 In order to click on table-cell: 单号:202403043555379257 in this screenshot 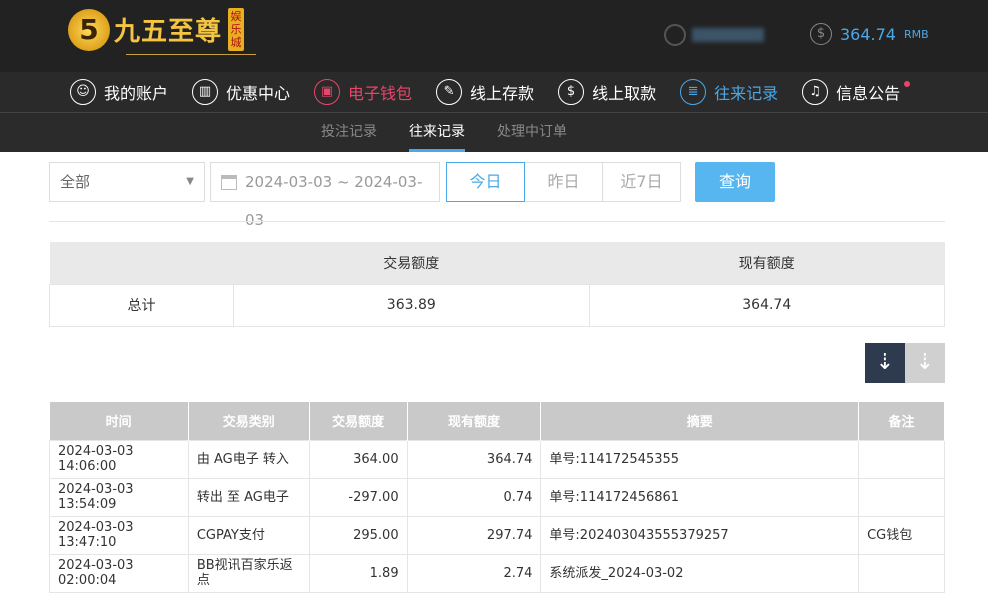, I will do `click(700, 535)`.